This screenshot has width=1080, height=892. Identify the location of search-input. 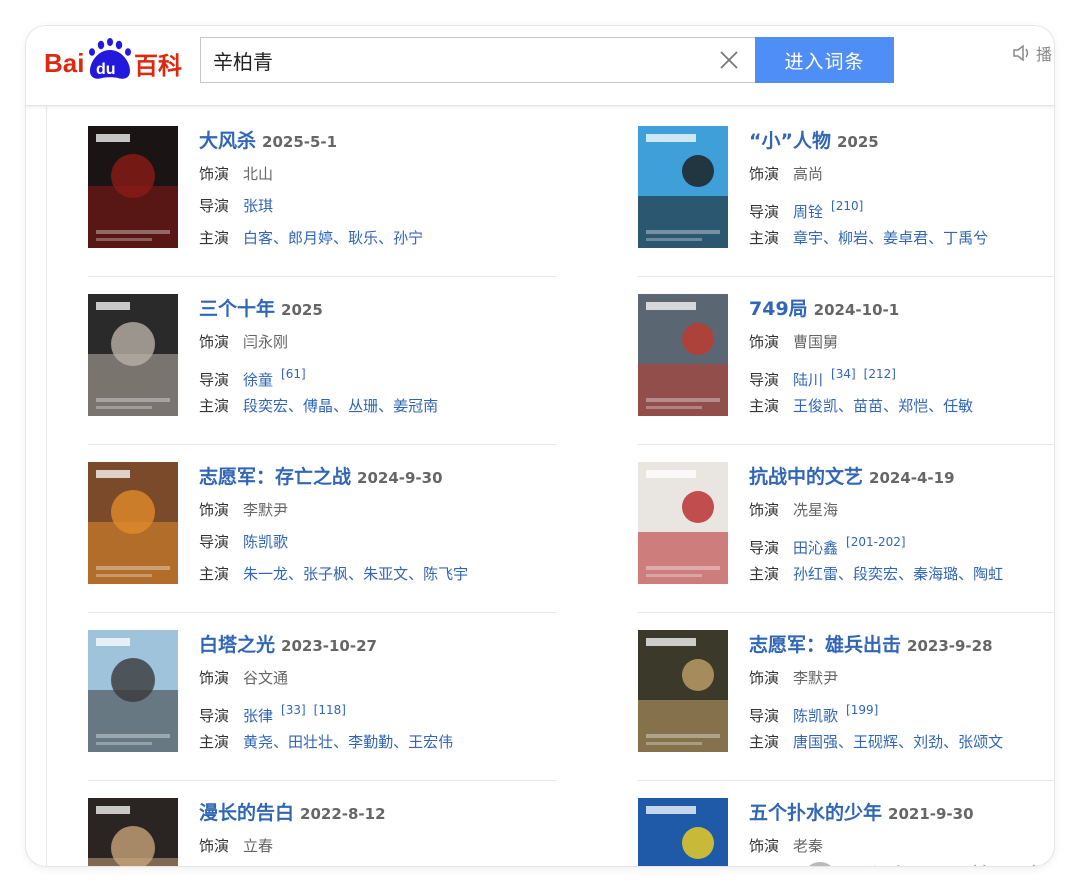
(478, 60).